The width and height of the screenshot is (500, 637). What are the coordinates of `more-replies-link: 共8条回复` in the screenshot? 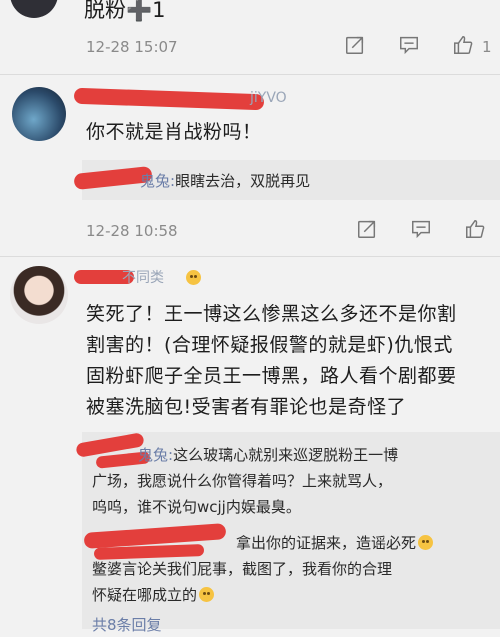 It's located at (127, 625).